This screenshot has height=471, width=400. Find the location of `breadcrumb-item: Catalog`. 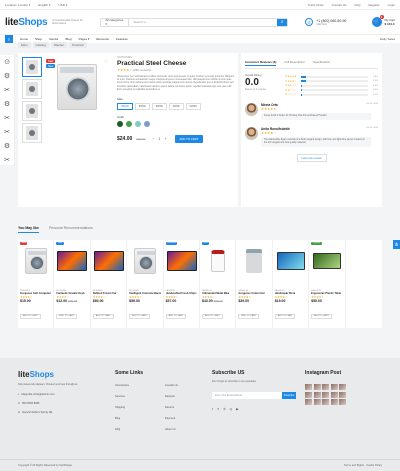

breadcrumb-item: Catalog is located at coordinates (40, 45).